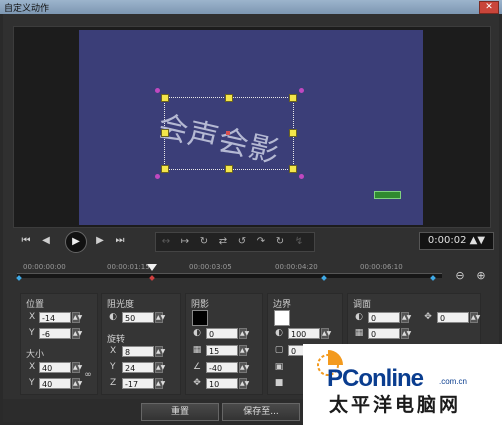  What do you see at coordinates (197, 333) in the screenshot?
I see `shadow-opacity-icon: ◐` at bounding box center [197, 333].